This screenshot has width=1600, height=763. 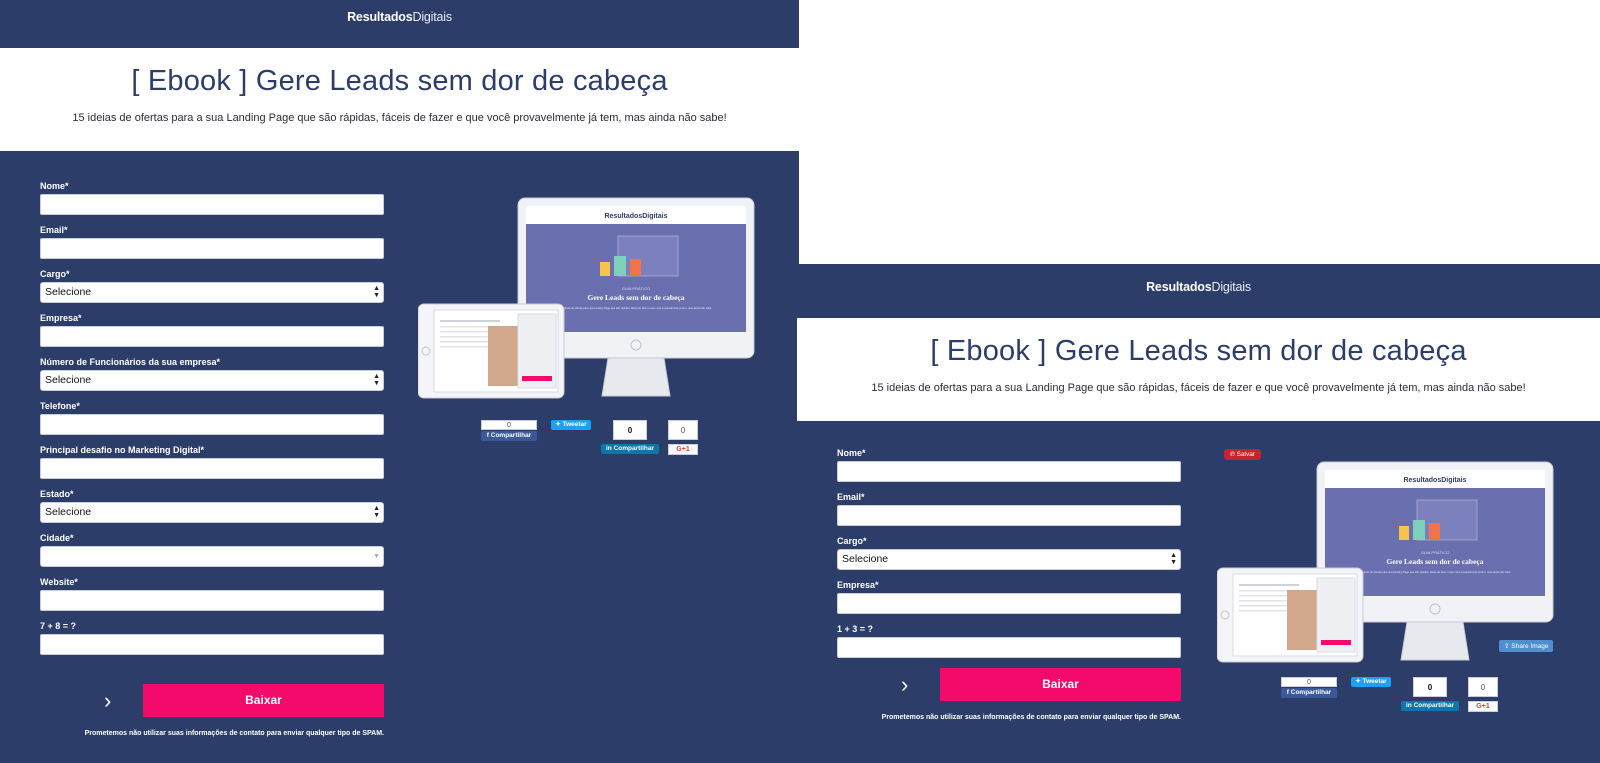 What do you see at coordinates (59, 582) in the screenshot?
I see `website-label: Website*` at bounding box center [59, 582].